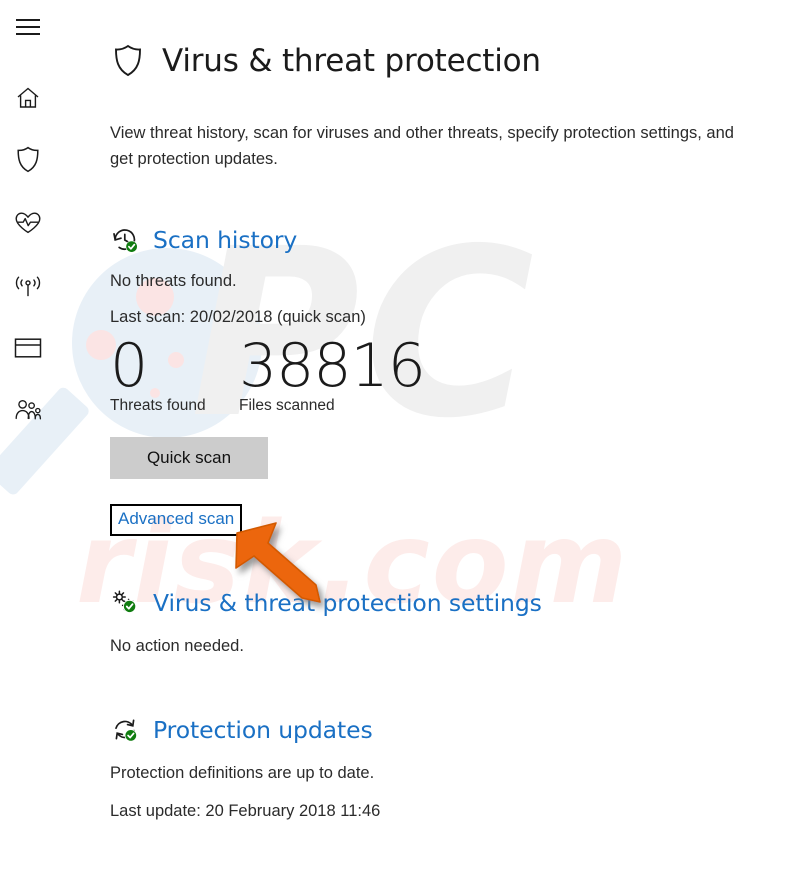  What do you see at coordinates (263, 730) in the screenshot?
I see `protection-updates-link: Protection updates` at bounding box center [263, 730].